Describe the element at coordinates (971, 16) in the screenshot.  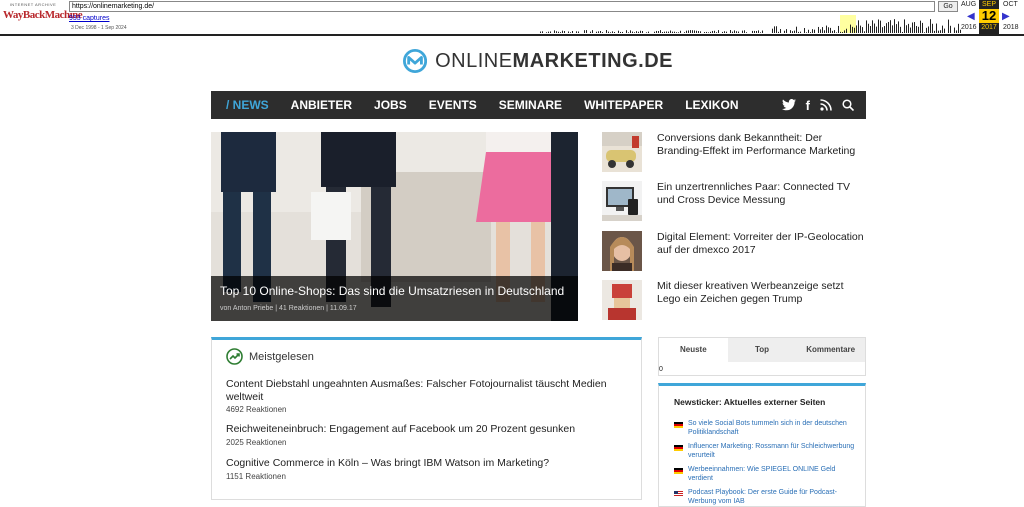
I see `prev-arrow-icon: ◀` at that location.